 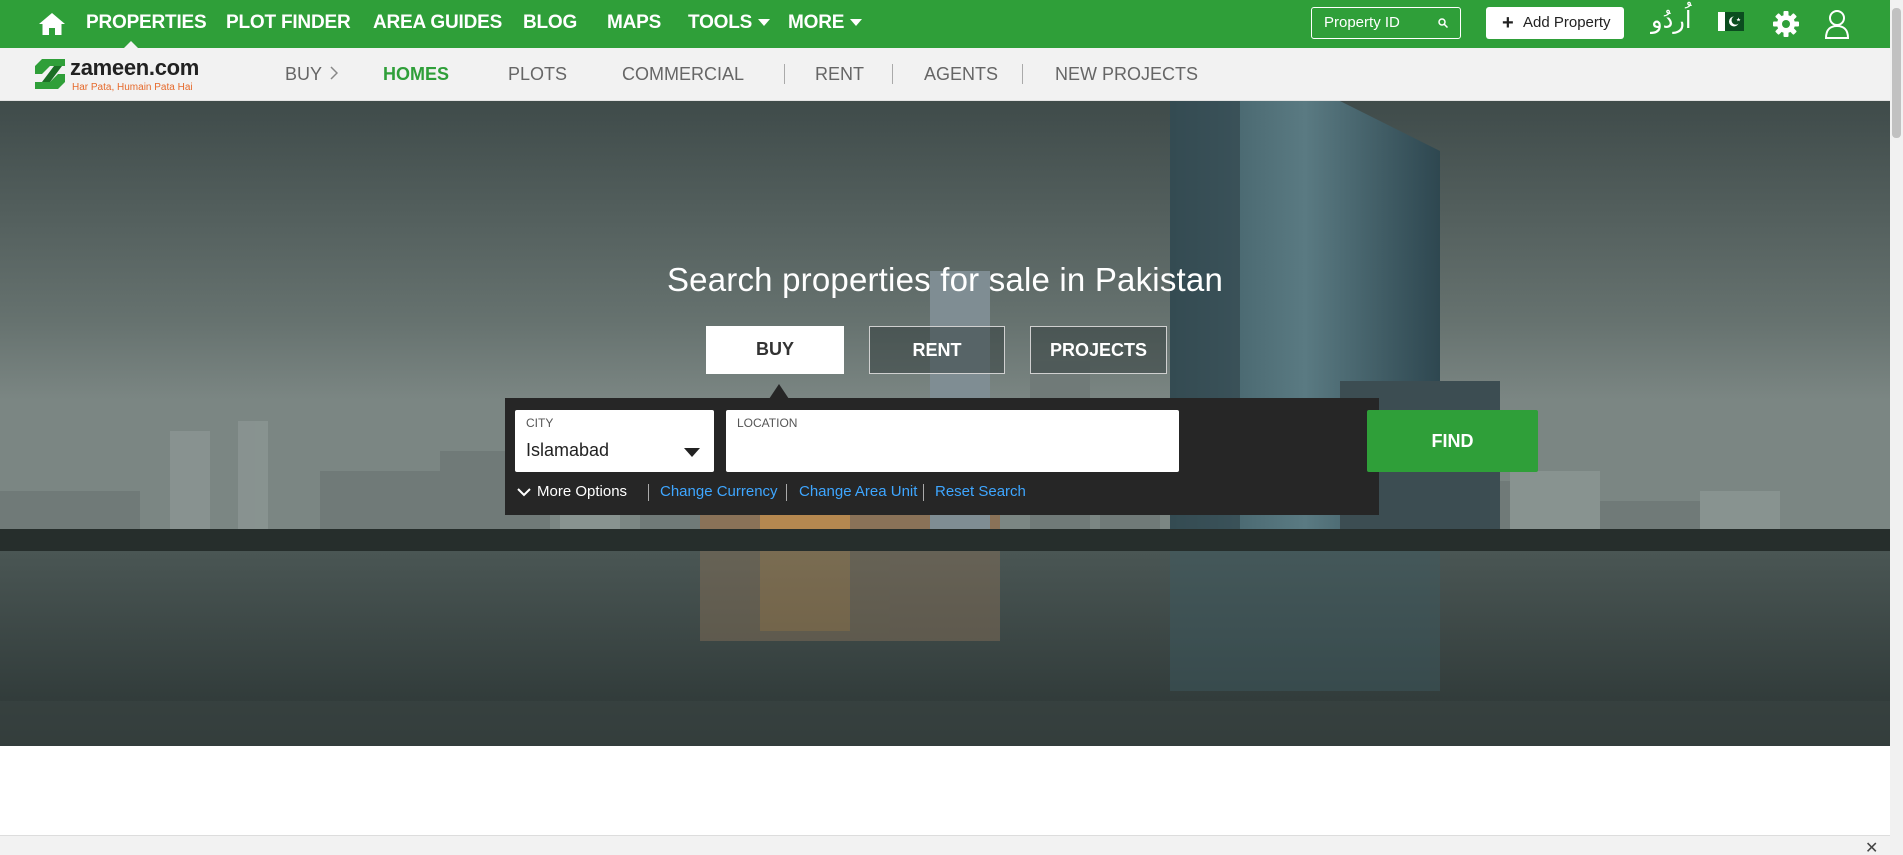 I want to click on nav-more: MORE, so click(x=825, y=24).